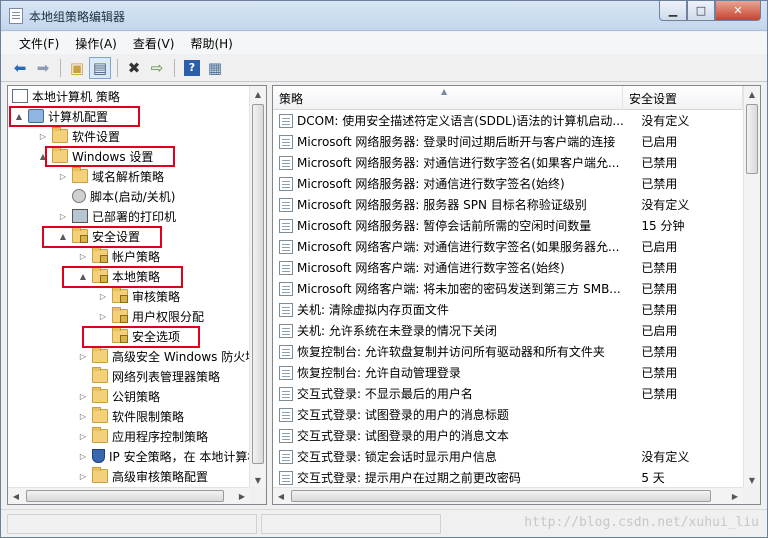 Image resolution: width=768 pixels, height=538 pixels. I want to click on list-item: Microsoft 网络客户端: 对通信进行数字签名(如果服务器允... 已启用, so click(508, 246).